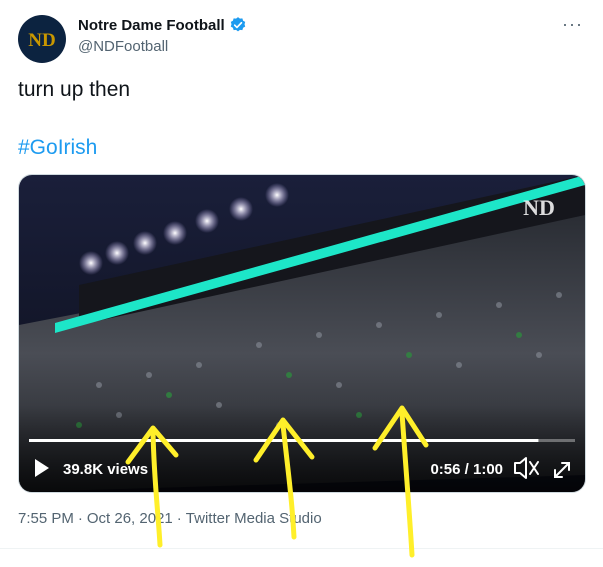  What do you see at coordinates (237, 24) in the screenshot?
I see `verified-badge-icon` at bounding box center [237, 24].